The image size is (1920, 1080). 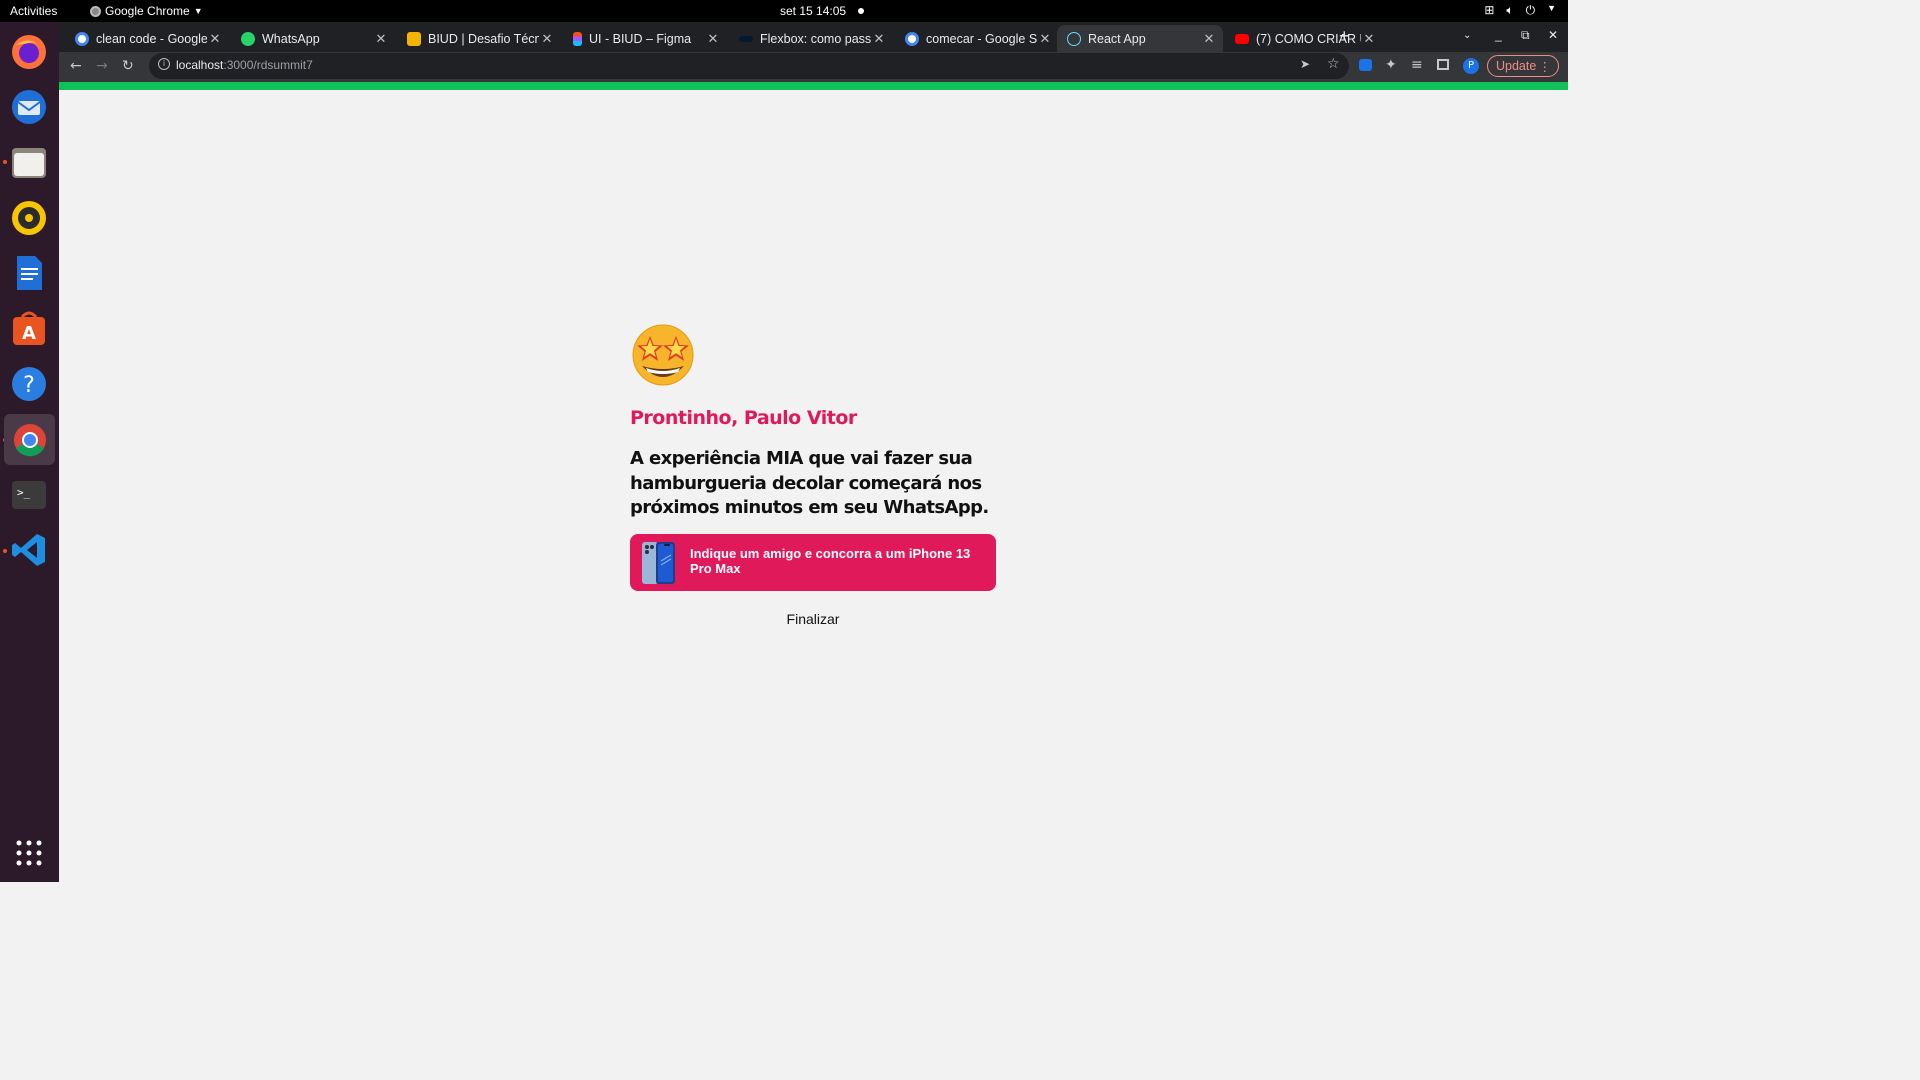 What do you see at coordinates (128, 66) in the screenshot?
I see `reload-icon: ↻` at bounding box center [128, 66].